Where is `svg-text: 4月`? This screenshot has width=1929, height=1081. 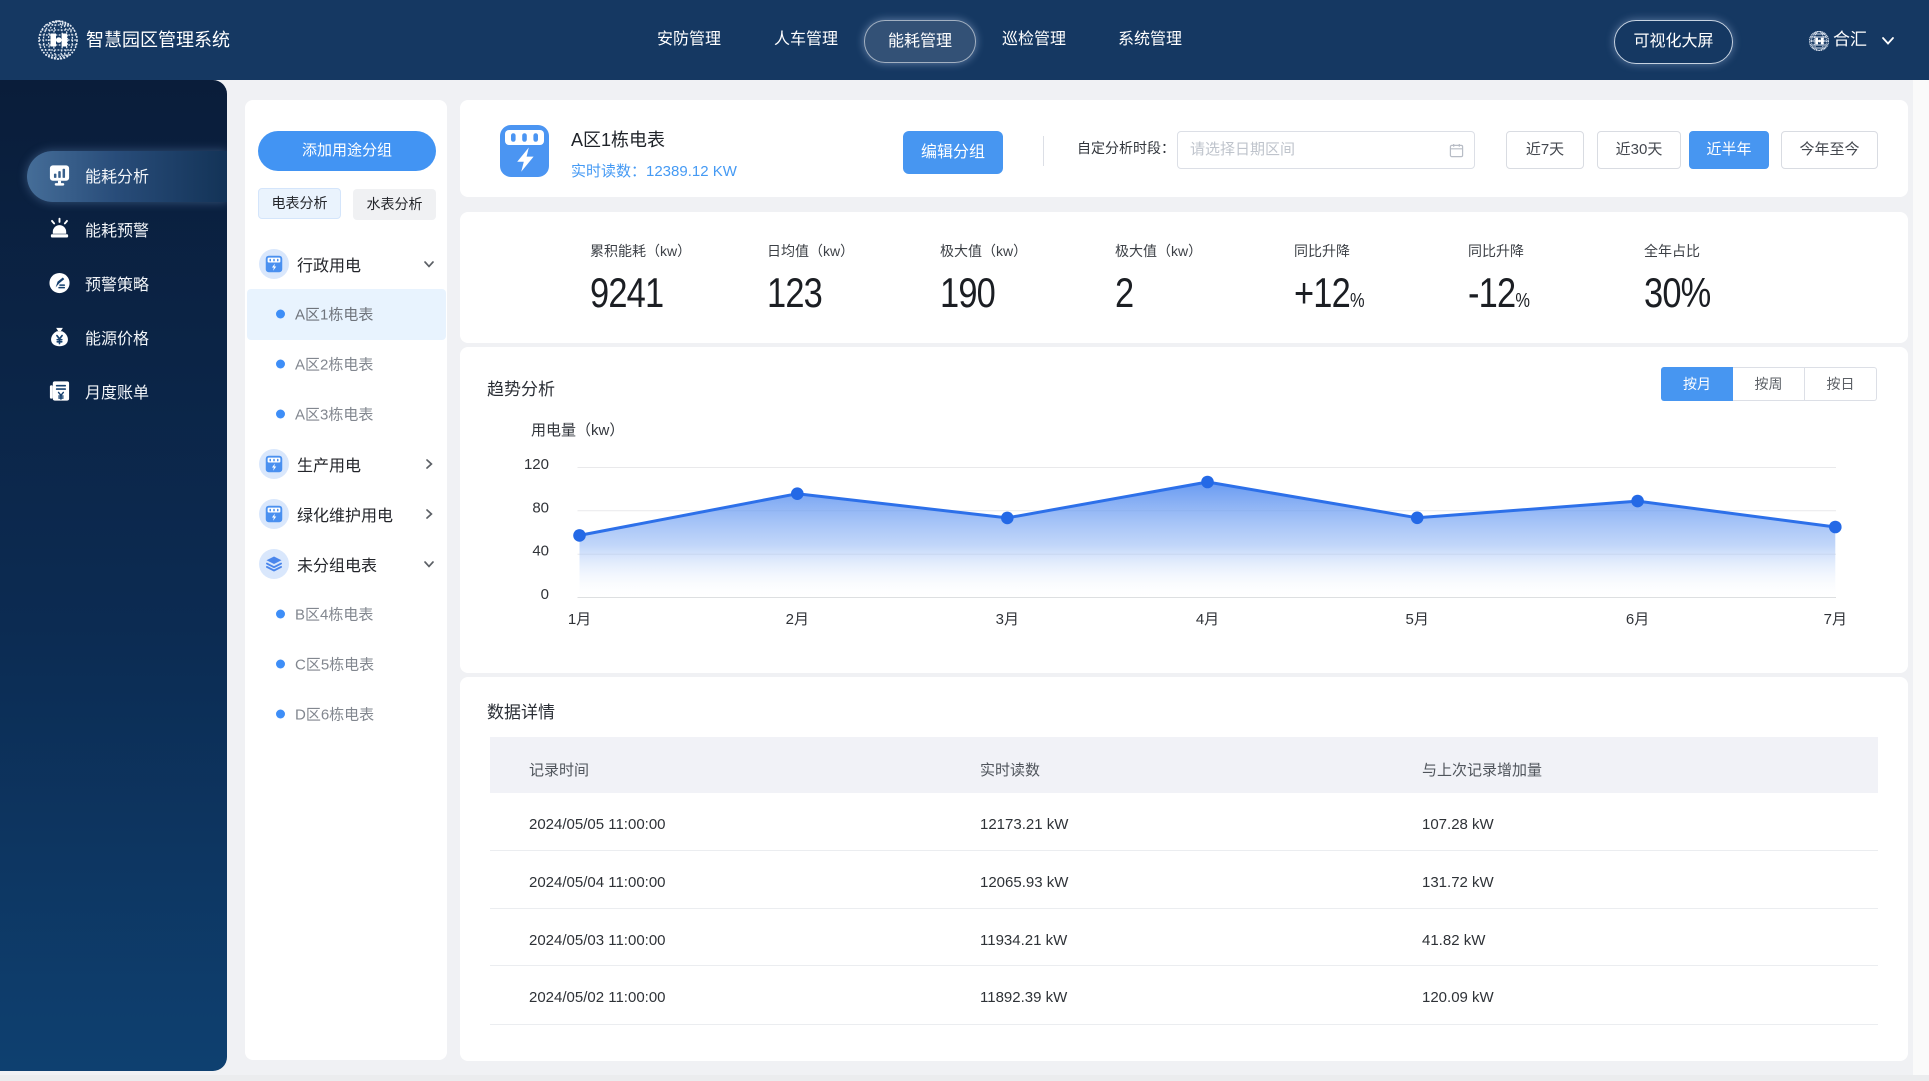
svg-text: 4月 is located at coordinates (1207, 619).